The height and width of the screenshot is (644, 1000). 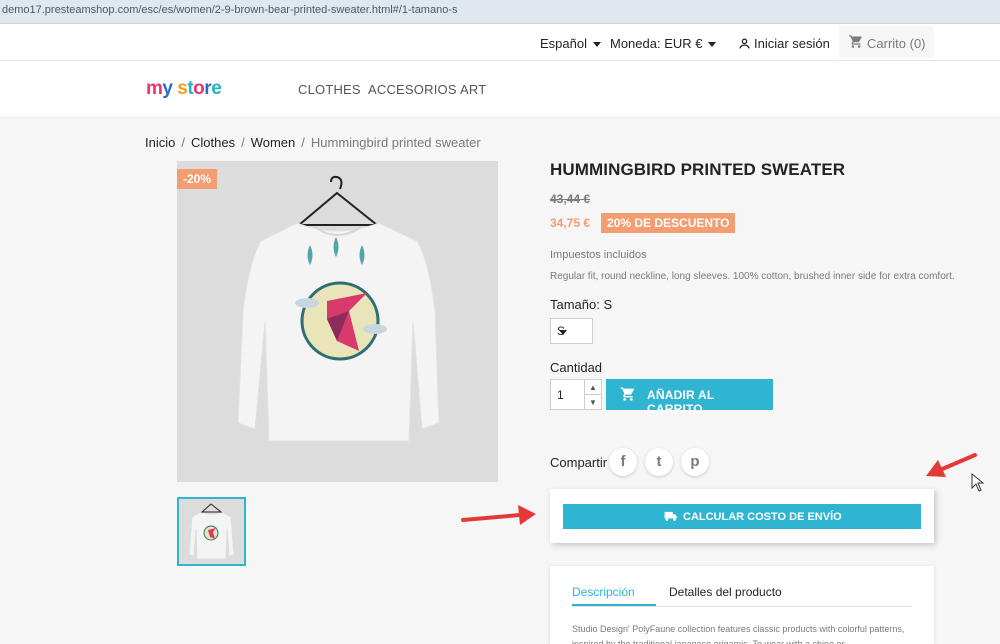 I want to click on menu-clothes: CLOTHES, so click(x=329, y=89).